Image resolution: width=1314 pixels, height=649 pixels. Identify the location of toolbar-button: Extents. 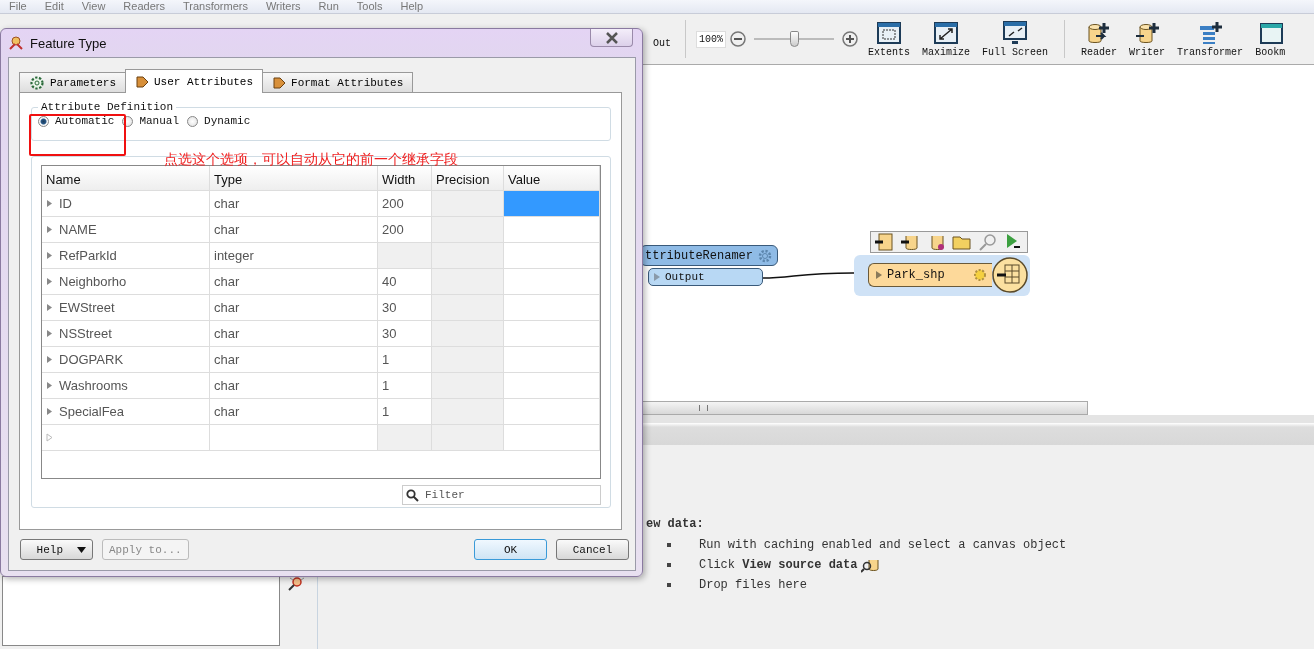
(889, 39).